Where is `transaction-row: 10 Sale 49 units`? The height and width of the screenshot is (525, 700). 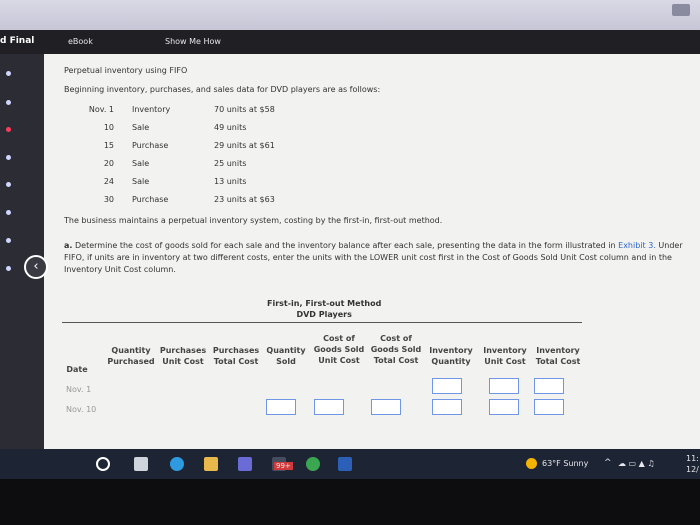
transaction-row: 10 Sale 49 units is located at coordinates (344, 130).